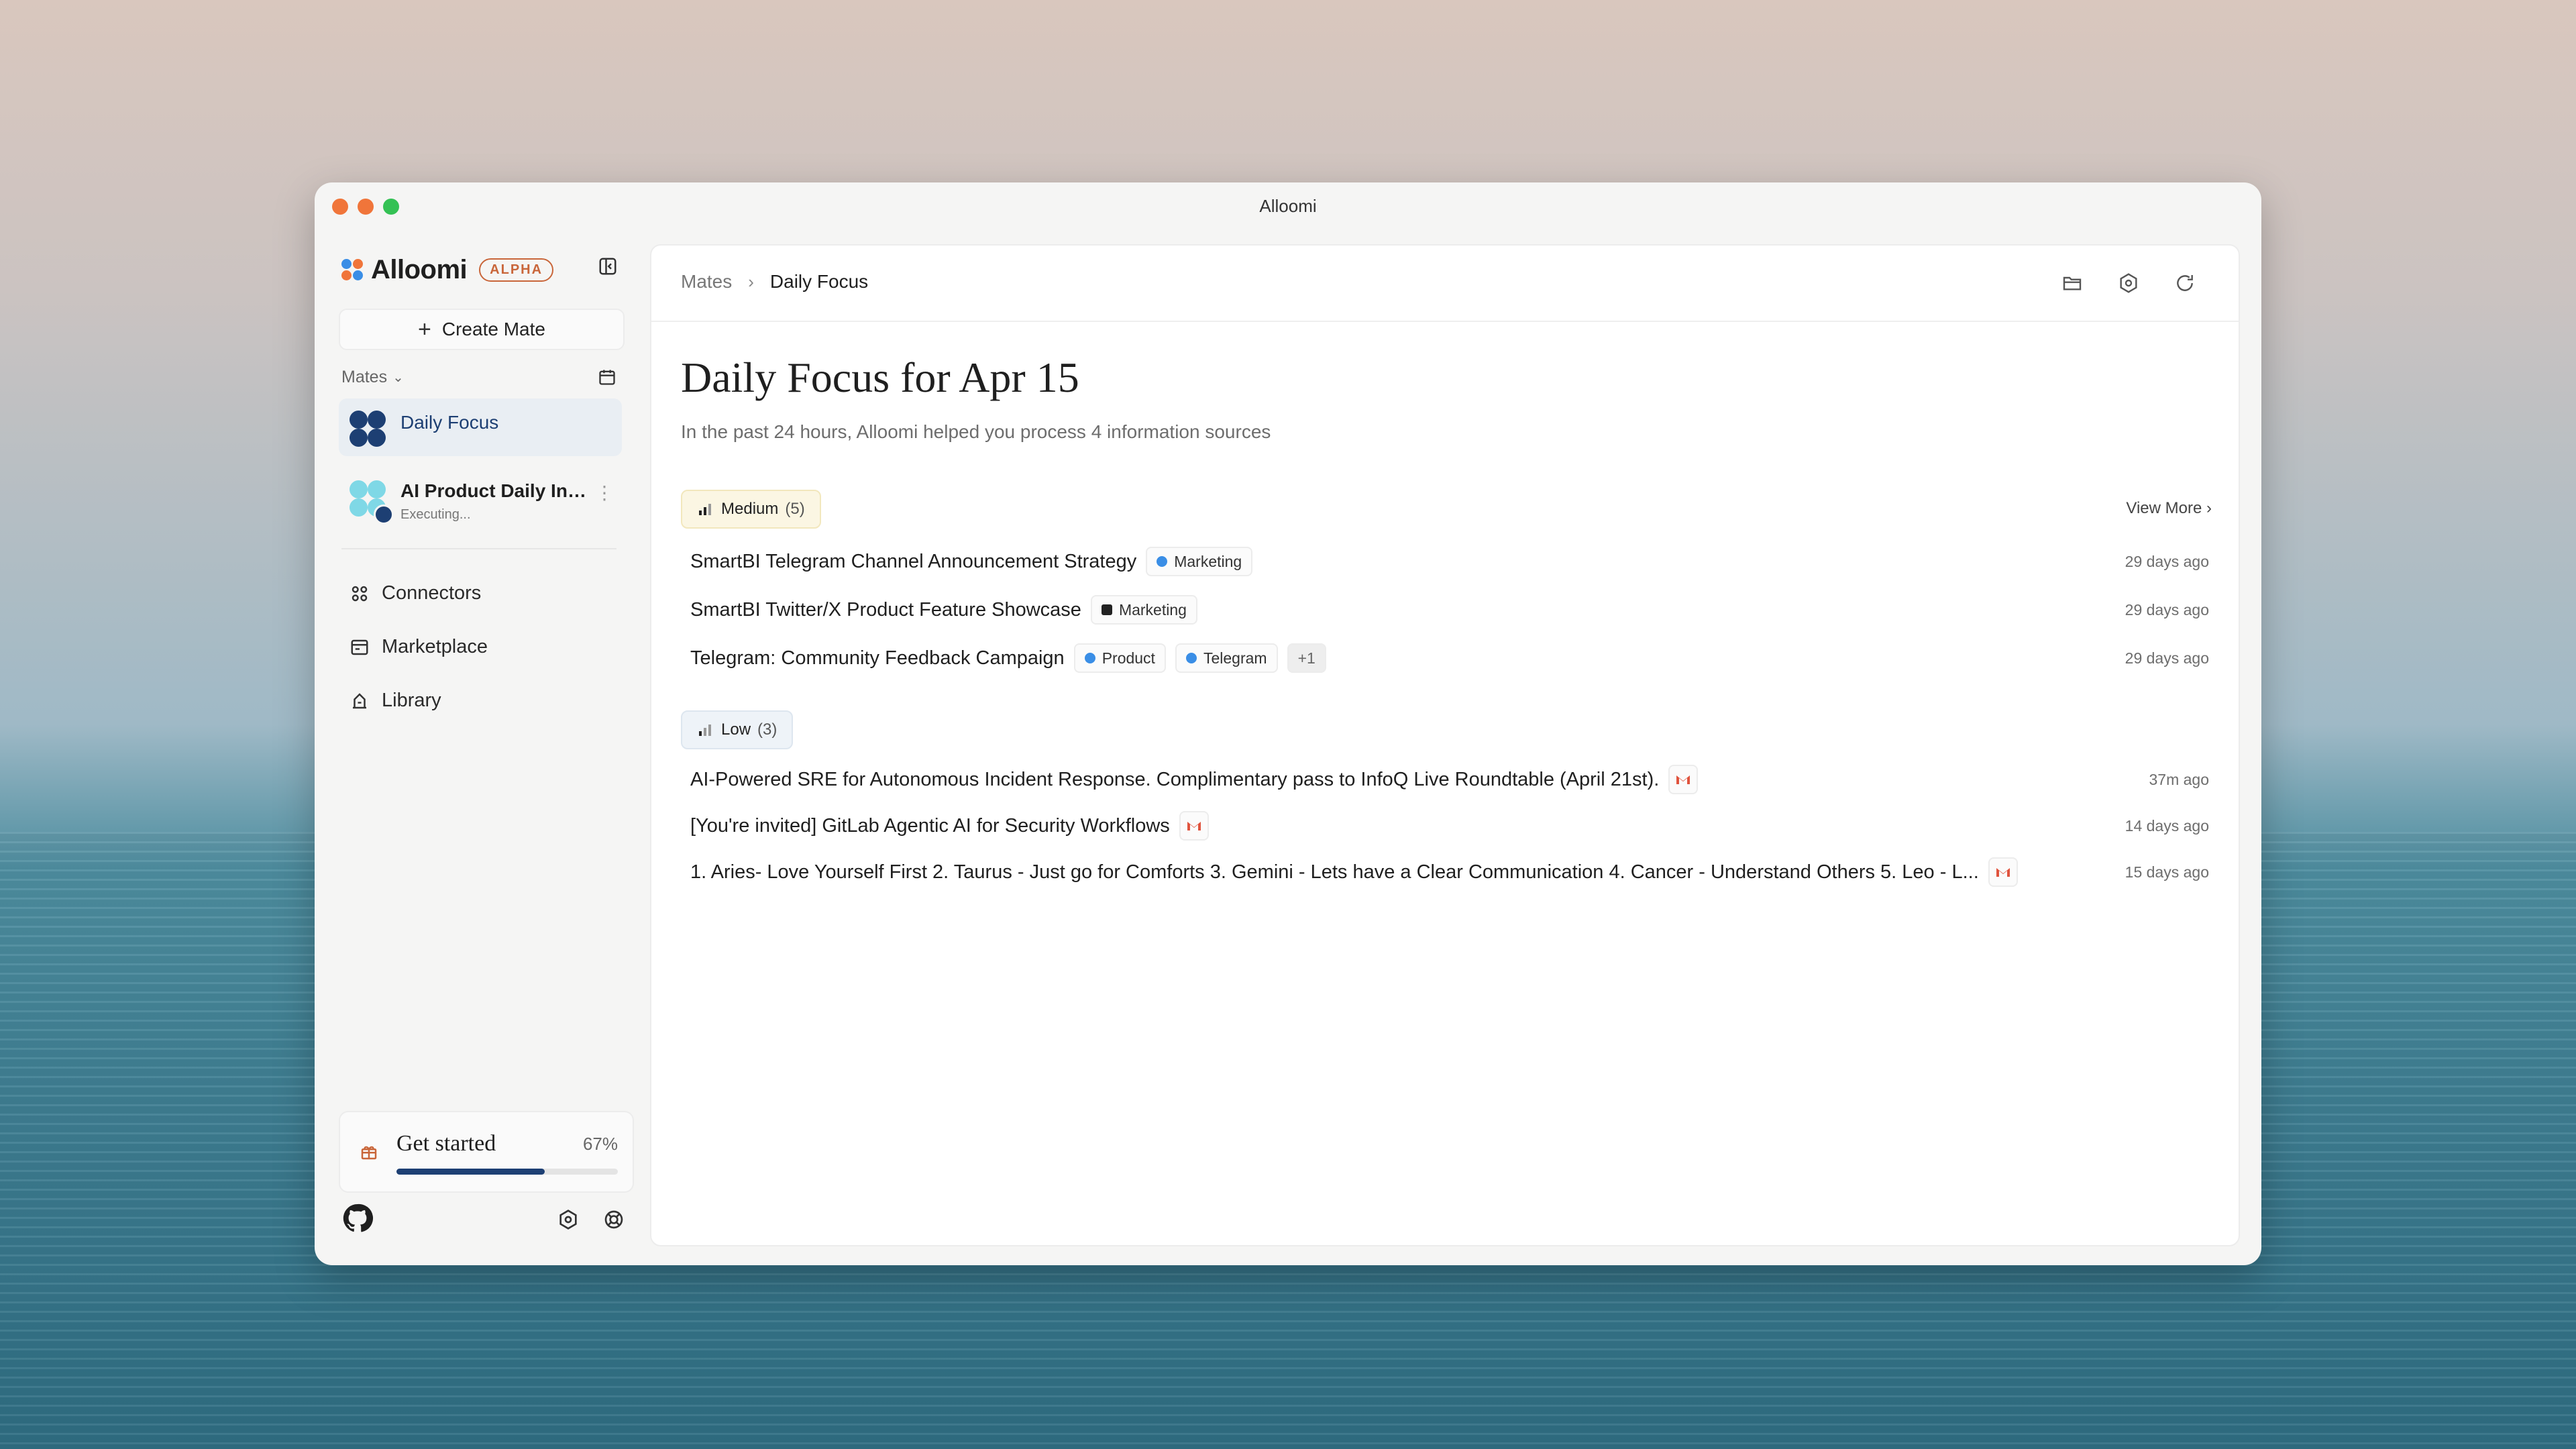 This screenshot has height=1449, width=2576. Describe the element at coordinates (608, 266) in the screenshot. I see `sidebar-collapse-icon` at that location.